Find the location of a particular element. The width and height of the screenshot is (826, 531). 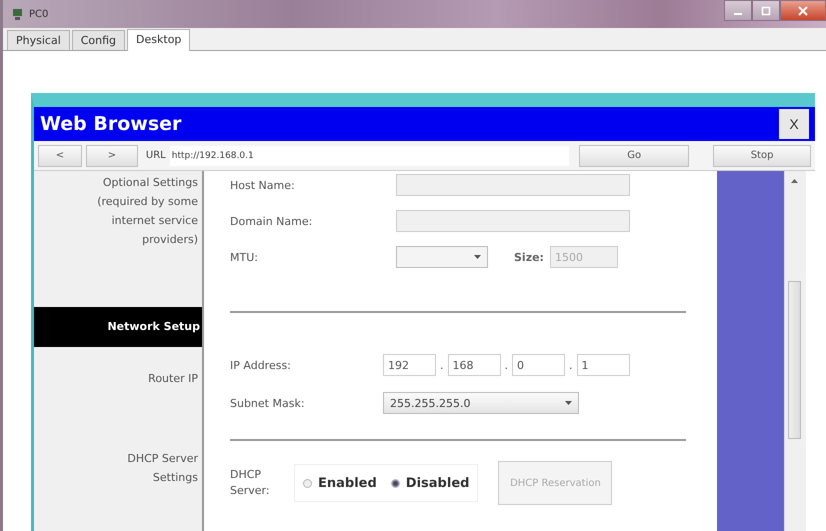

close-button is located at coordinates (803, 10).